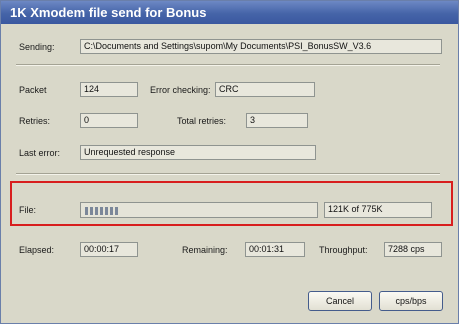  I want to click on title-bar: 1K Xmodem file send for Bonus, so click(229, 12).